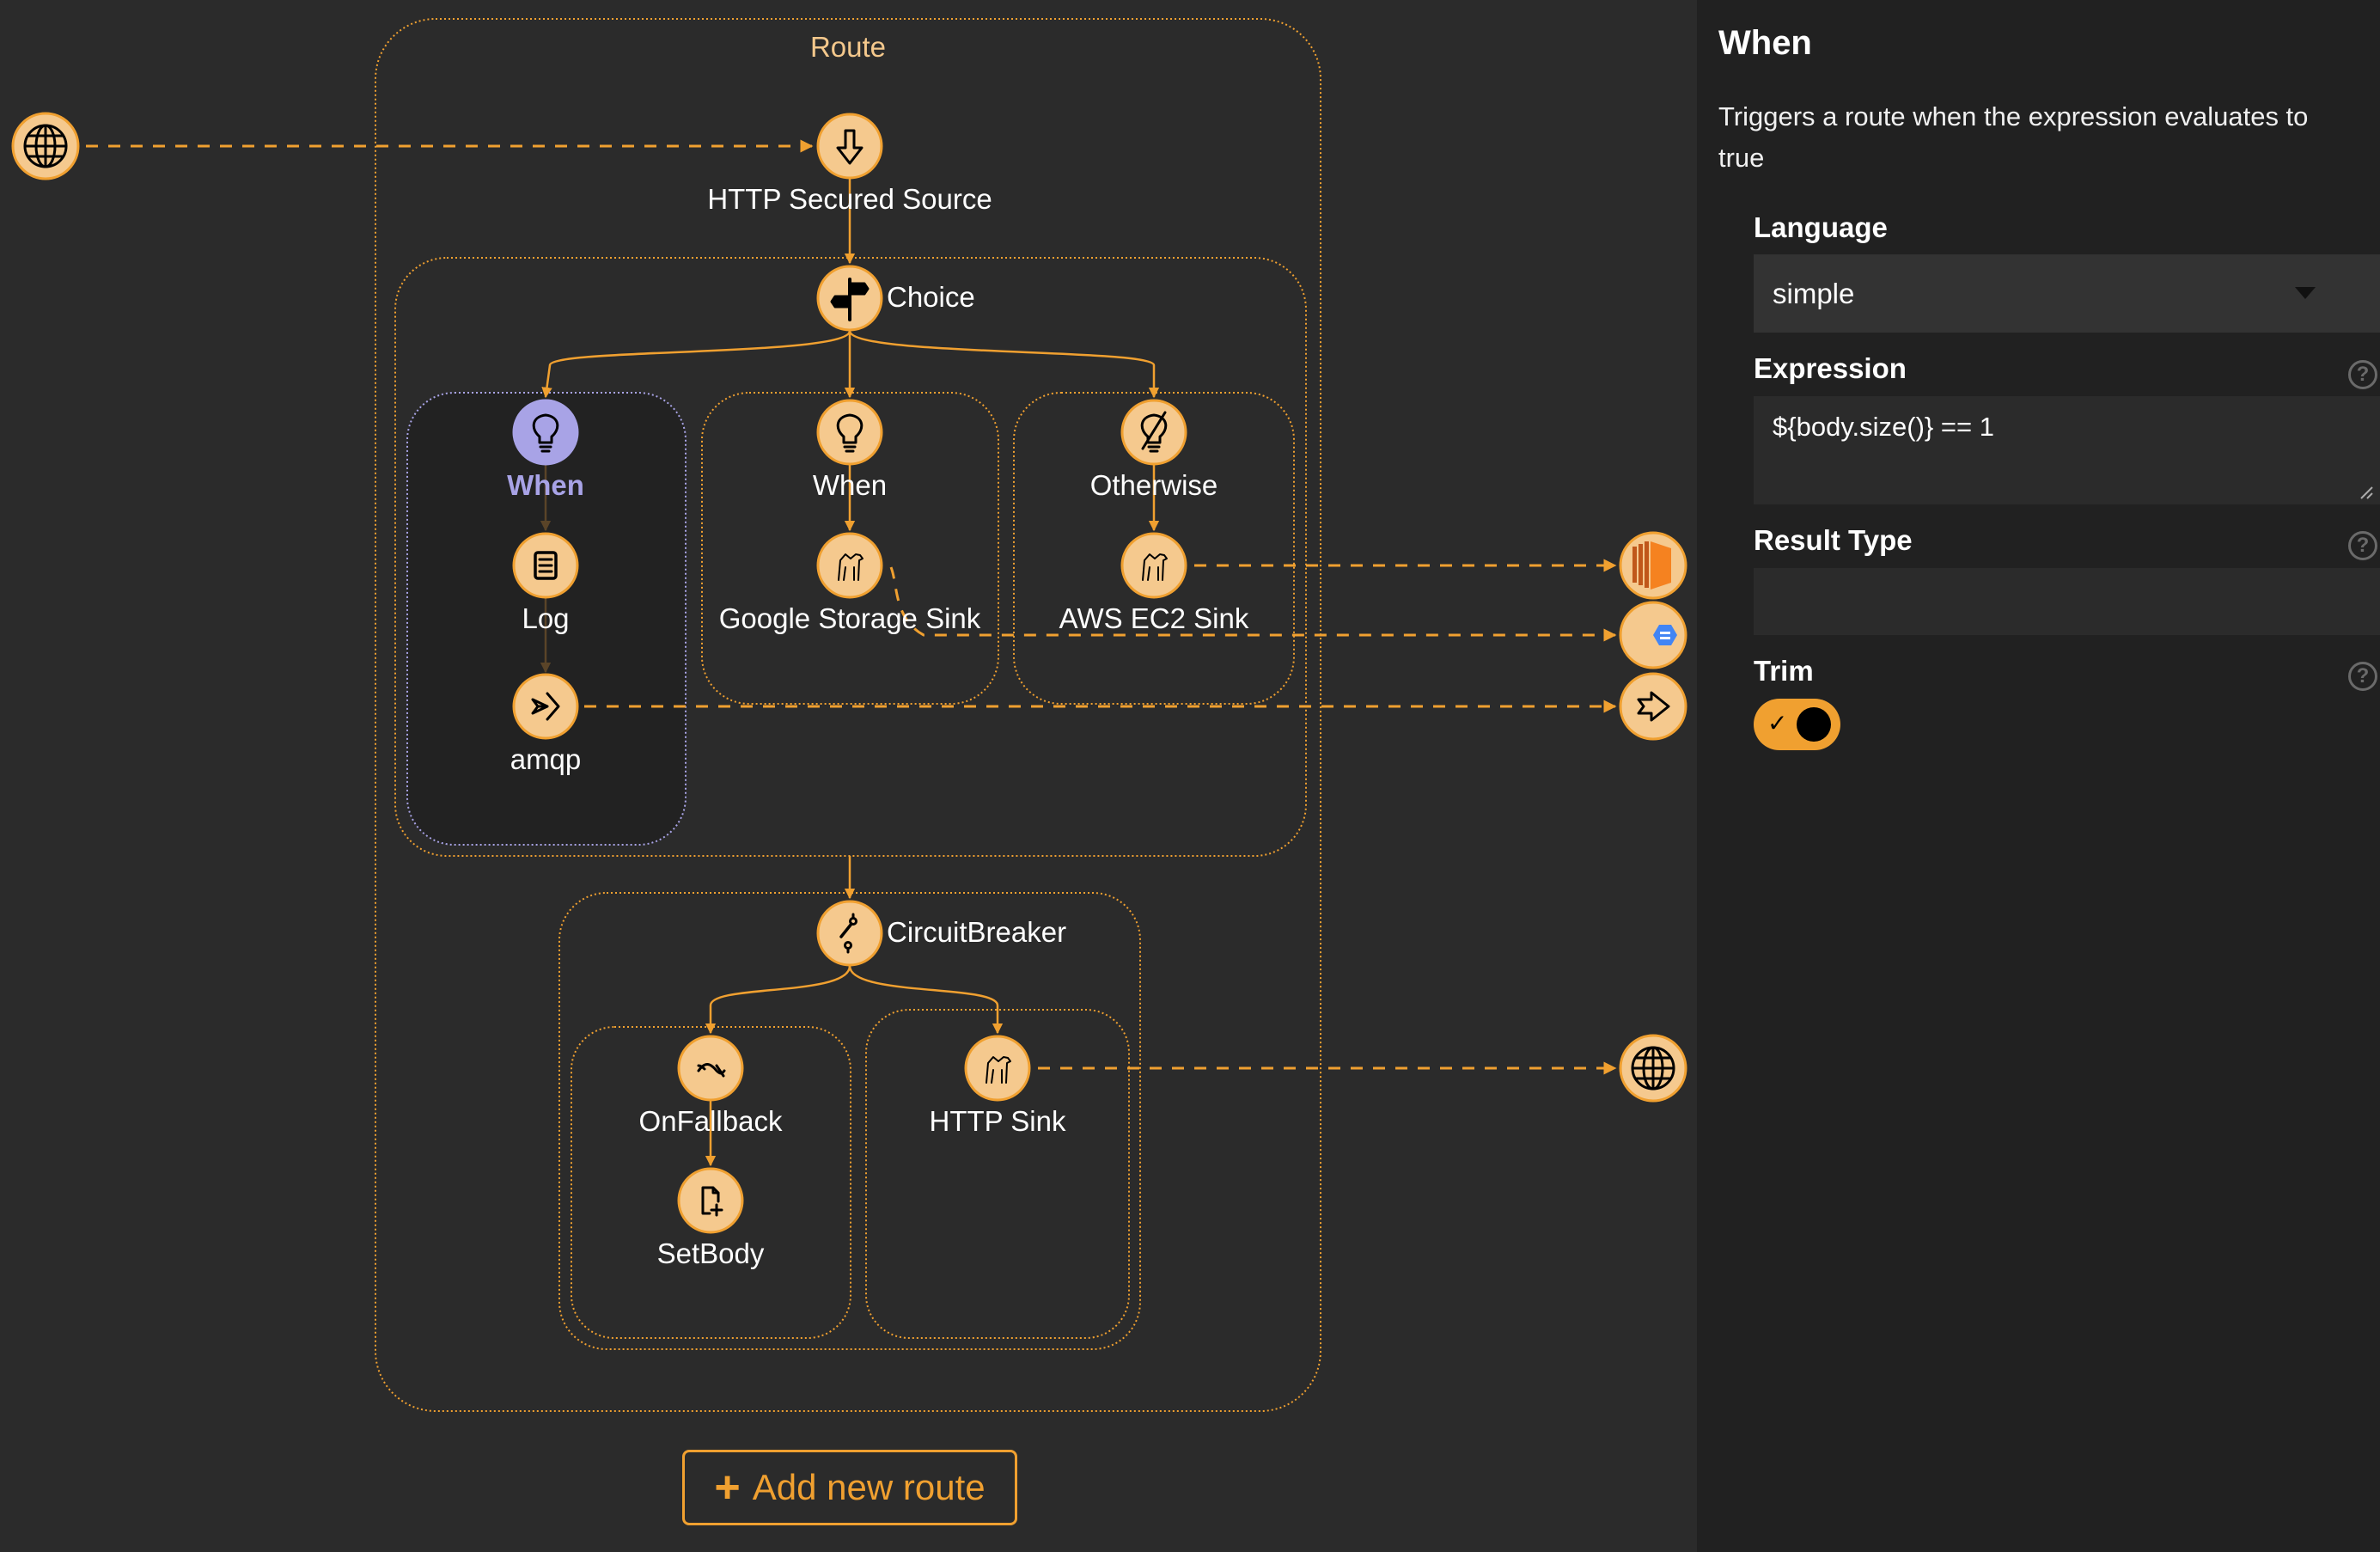  Describe the element at coordinates (1253, 604) in the screenshot. I see `edge-gcs-sink-to-gcs` at that location.